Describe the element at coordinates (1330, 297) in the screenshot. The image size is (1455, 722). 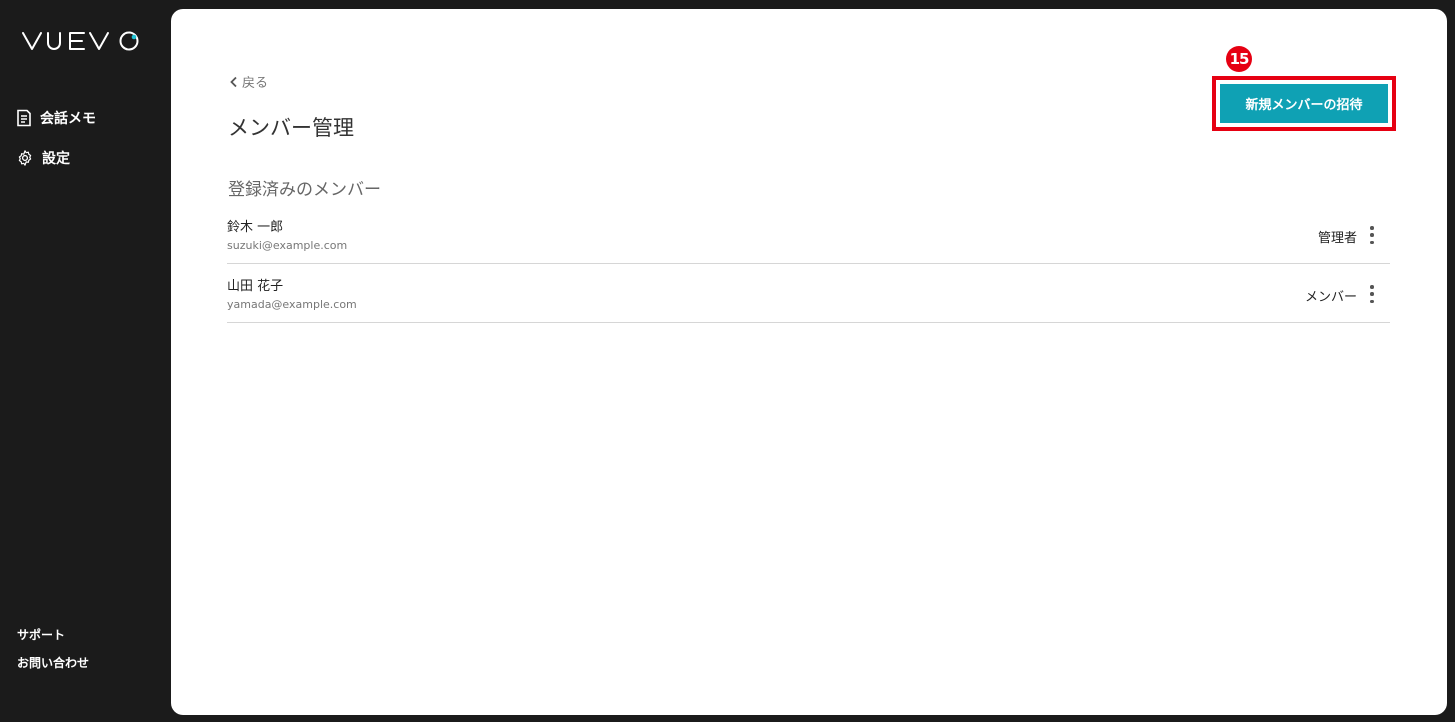
I see `member-role: メンバー` at that location.